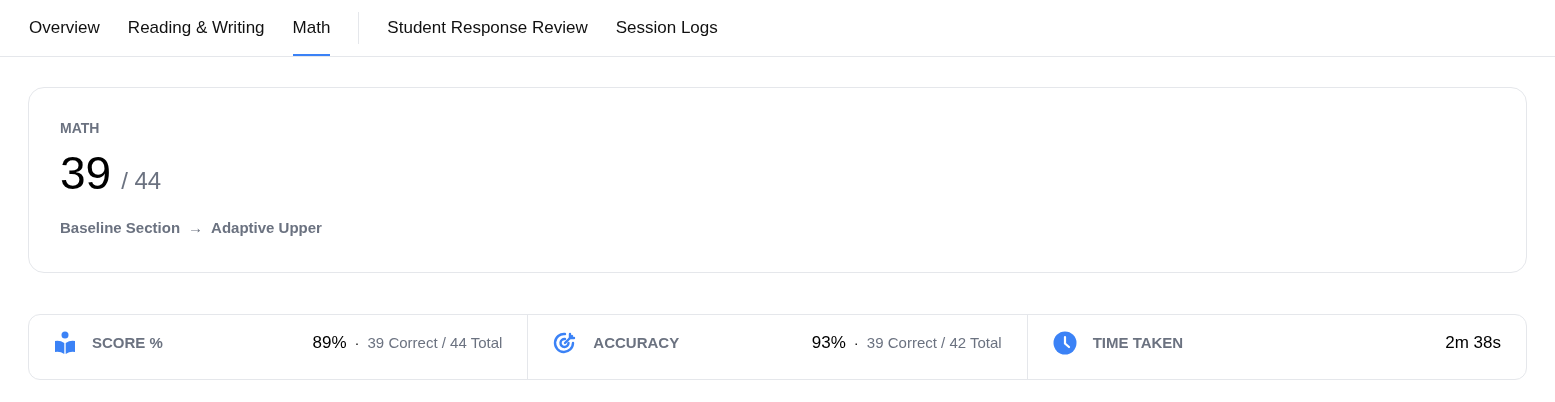 The image size is (1555, 402). I want to click on metric-detail: 39 Correct / 42 Total, so click(934, 342).